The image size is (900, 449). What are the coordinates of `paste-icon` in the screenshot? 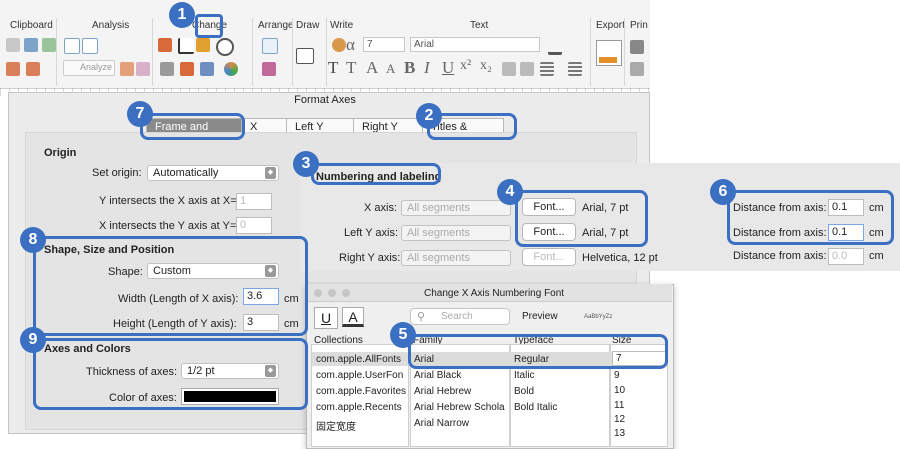 It's located at (49, 45).